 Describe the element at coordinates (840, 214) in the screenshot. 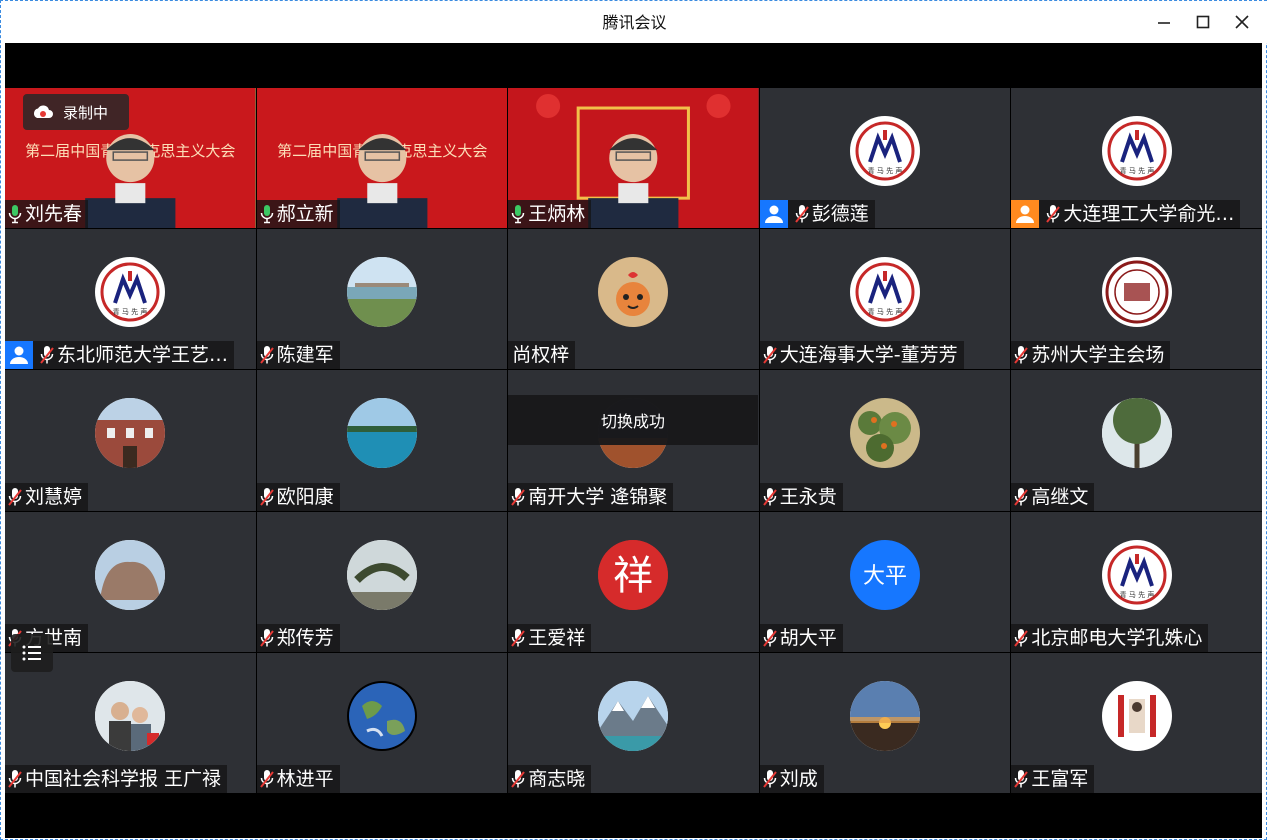

I see `participant-name: 彭德莲` at that location.